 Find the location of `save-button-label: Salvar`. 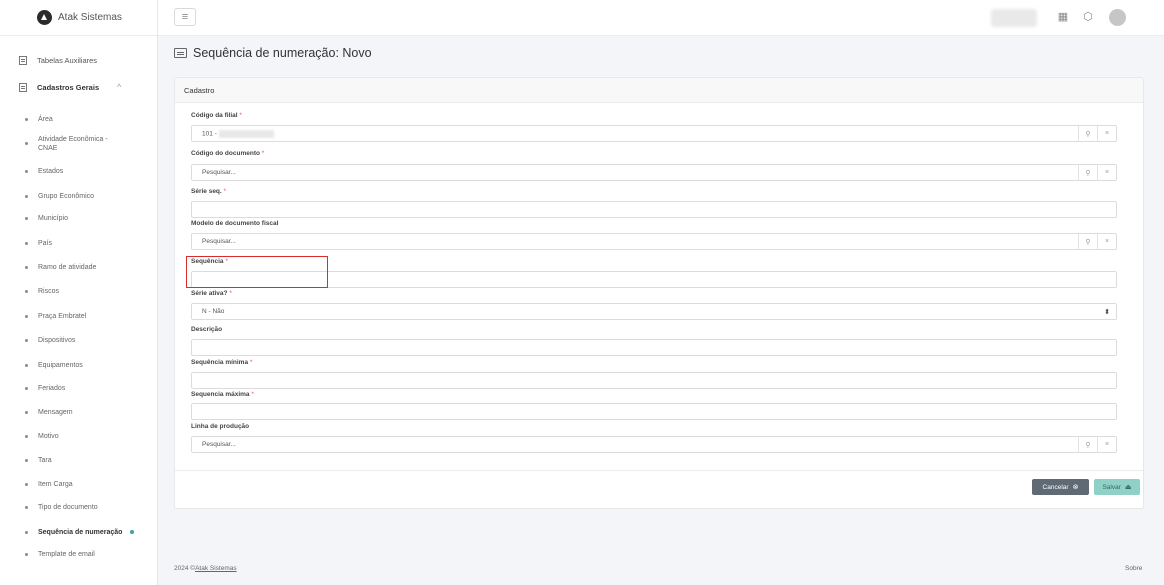

save-button-label: Salvar is located at coordinates (1111, 487).